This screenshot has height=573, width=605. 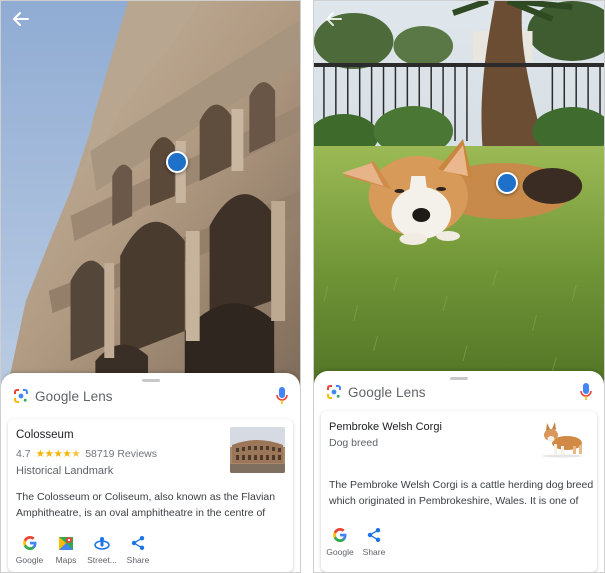 What do you see at coordinates (354, 443) in the screenshot?
I see `result-category: Dog breed` at bounding box center [354, 443].